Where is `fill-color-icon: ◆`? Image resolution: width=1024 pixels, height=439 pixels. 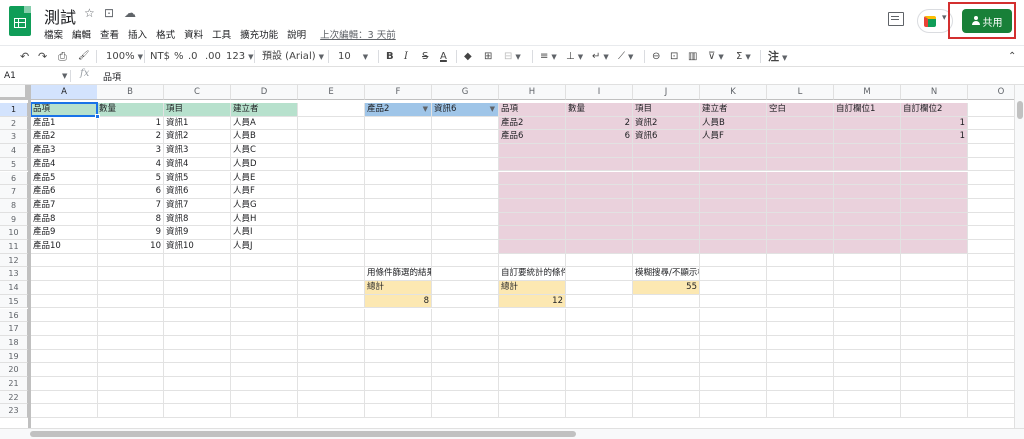 fill-color-icon: ◆ is located at coordinates (468, 56).